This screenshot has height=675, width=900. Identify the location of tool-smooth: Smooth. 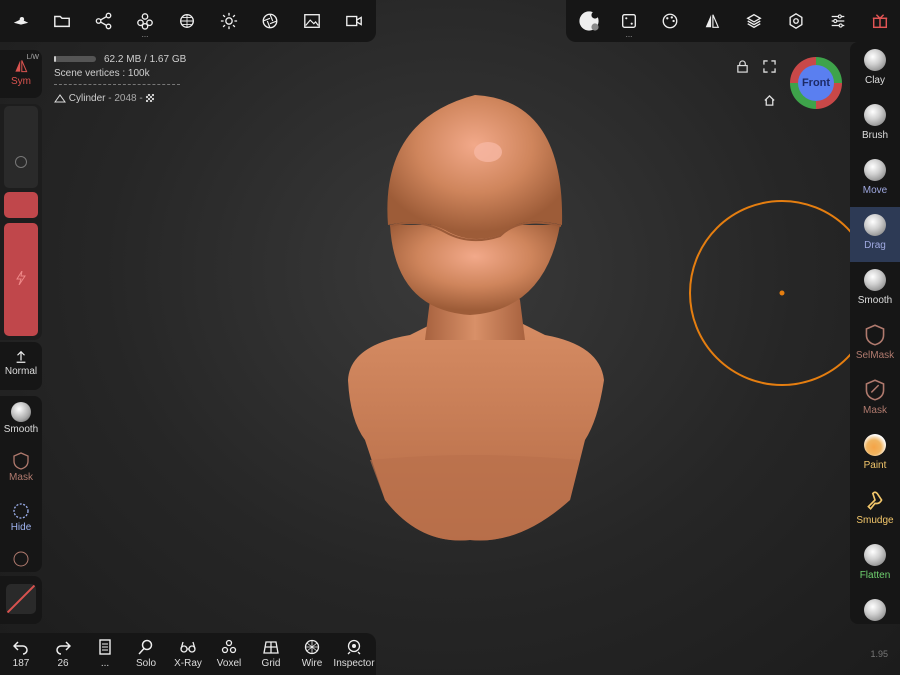
(875, 289).